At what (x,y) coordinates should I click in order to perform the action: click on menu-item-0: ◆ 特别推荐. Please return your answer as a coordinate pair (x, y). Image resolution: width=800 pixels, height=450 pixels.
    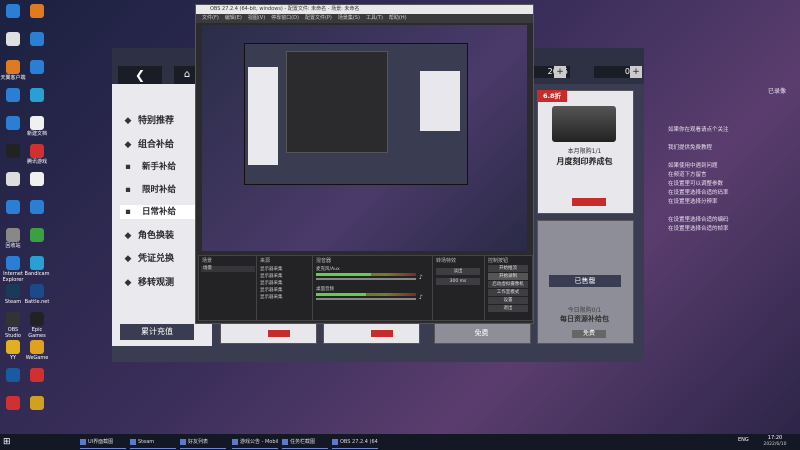
    Looking at the image, I should click on (163, 121).